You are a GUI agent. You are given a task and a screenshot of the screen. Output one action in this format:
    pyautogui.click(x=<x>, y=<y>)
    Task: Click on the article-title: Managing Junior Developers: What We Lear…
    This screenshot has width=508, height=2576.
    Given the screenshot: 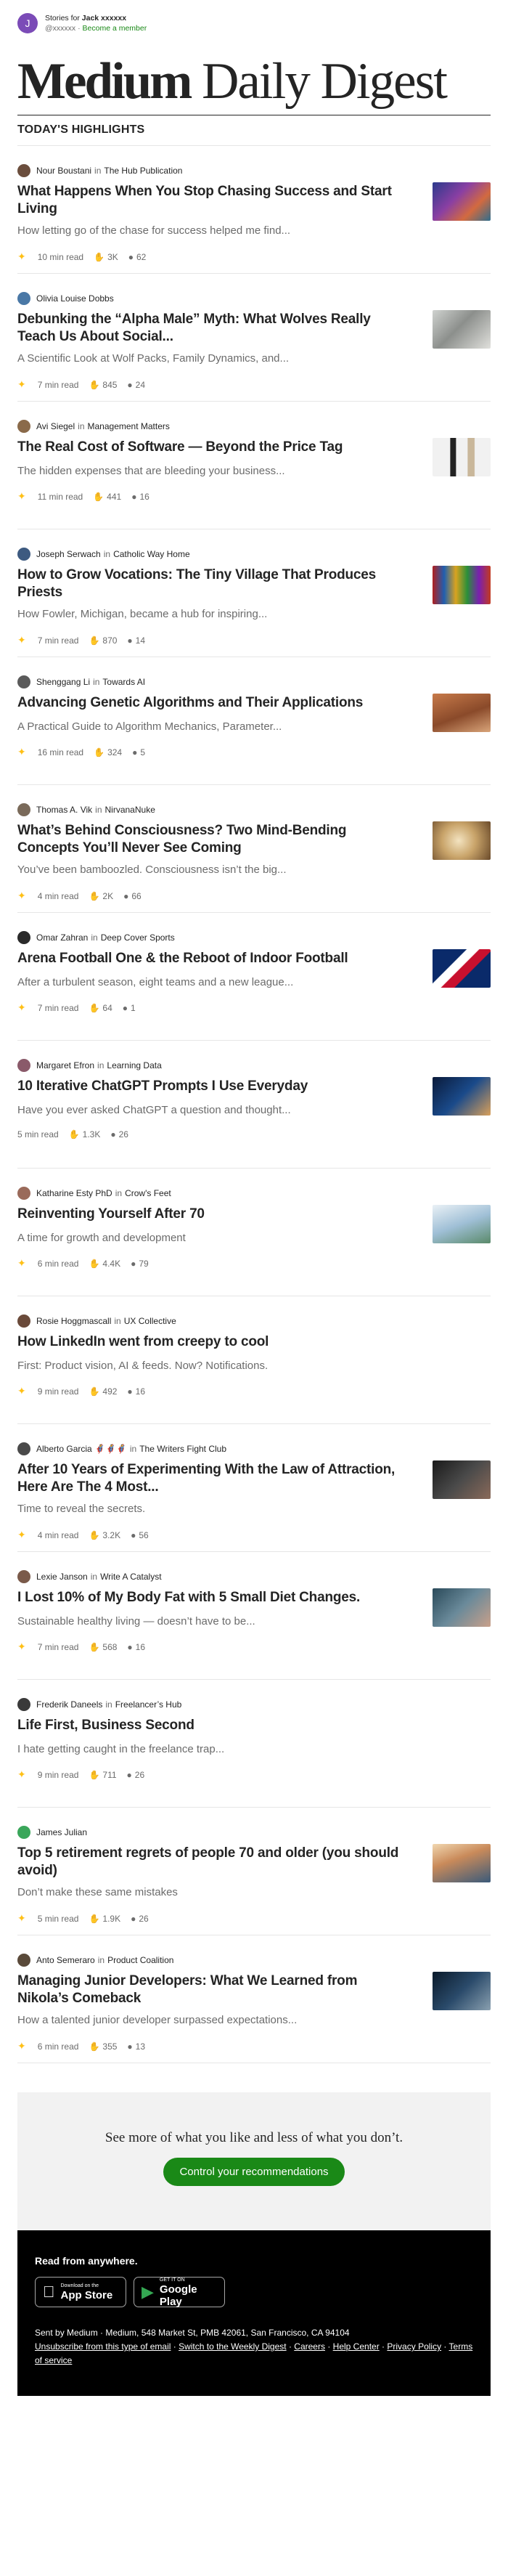 What is the action you would take?
    pyautogui.click(x=213, y=1990)
    